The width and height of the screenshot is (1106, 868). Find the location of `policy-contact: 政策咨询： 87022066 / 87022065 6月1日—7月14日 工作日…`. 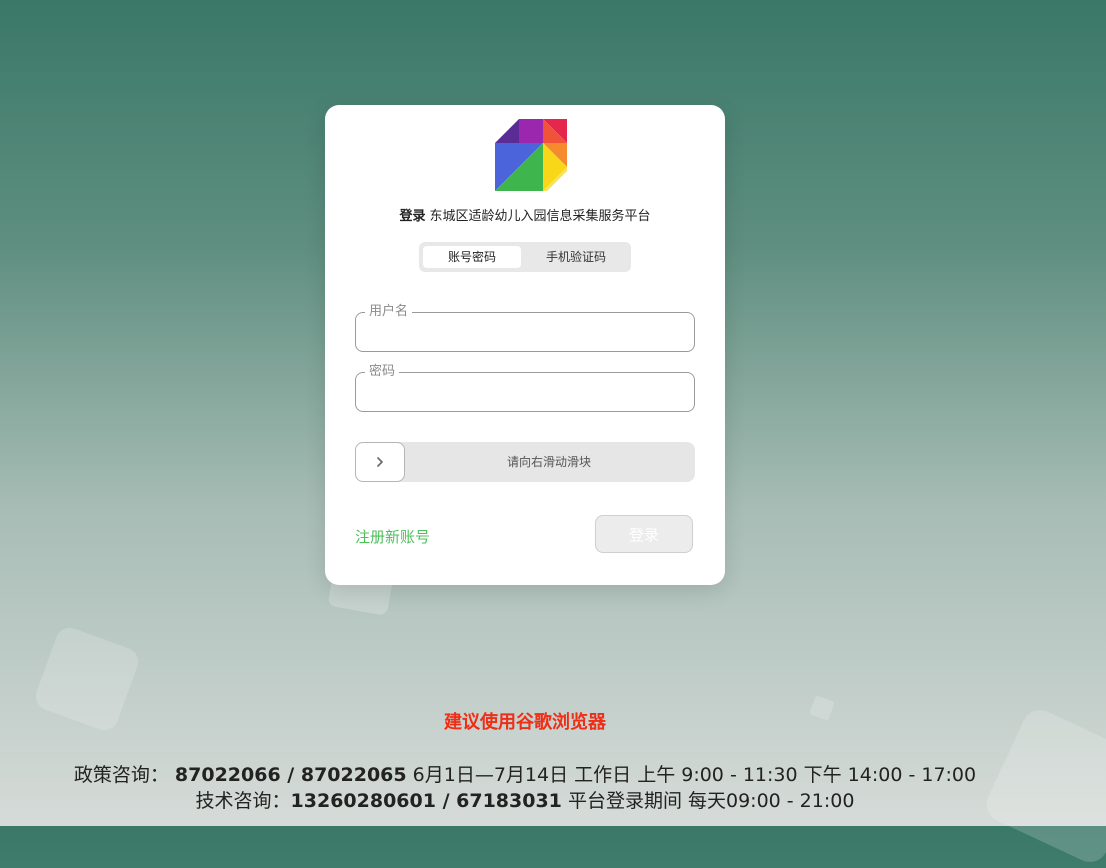

policy-contact: 政策咨询： 87022066 / 87022065 6月1日—7月14日 工作日… is located at coordinates (525, 773).